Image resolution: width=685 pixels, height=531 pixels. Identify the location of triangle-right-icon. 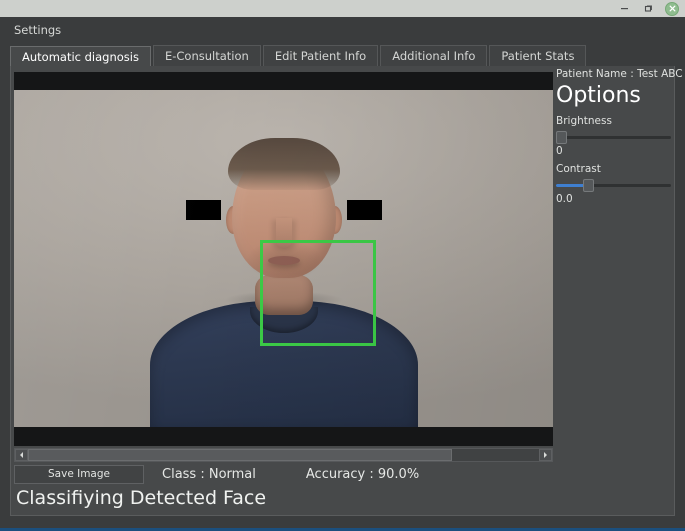
(545, 455).